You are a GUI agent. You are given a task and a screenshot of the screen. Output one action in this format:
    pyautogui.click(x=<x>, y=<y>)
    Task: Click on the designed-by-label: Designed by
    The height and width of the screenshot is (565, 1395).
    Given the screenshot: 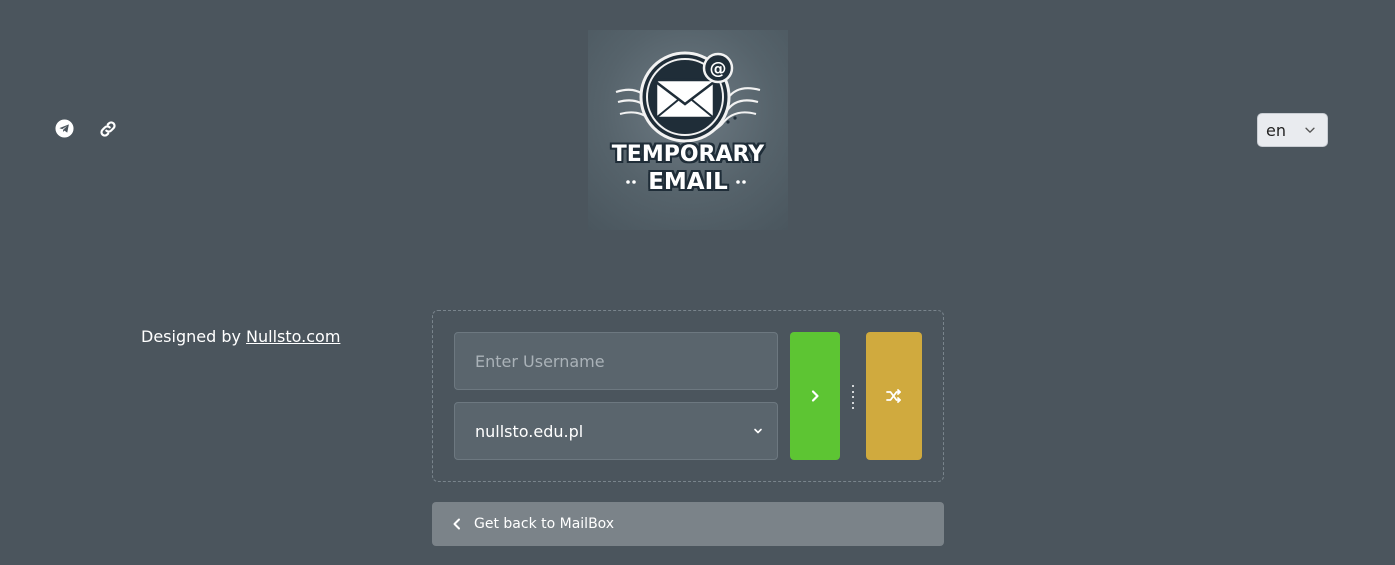 What is the action you would take?
    pyautogui.click(x=191, y=336)
    